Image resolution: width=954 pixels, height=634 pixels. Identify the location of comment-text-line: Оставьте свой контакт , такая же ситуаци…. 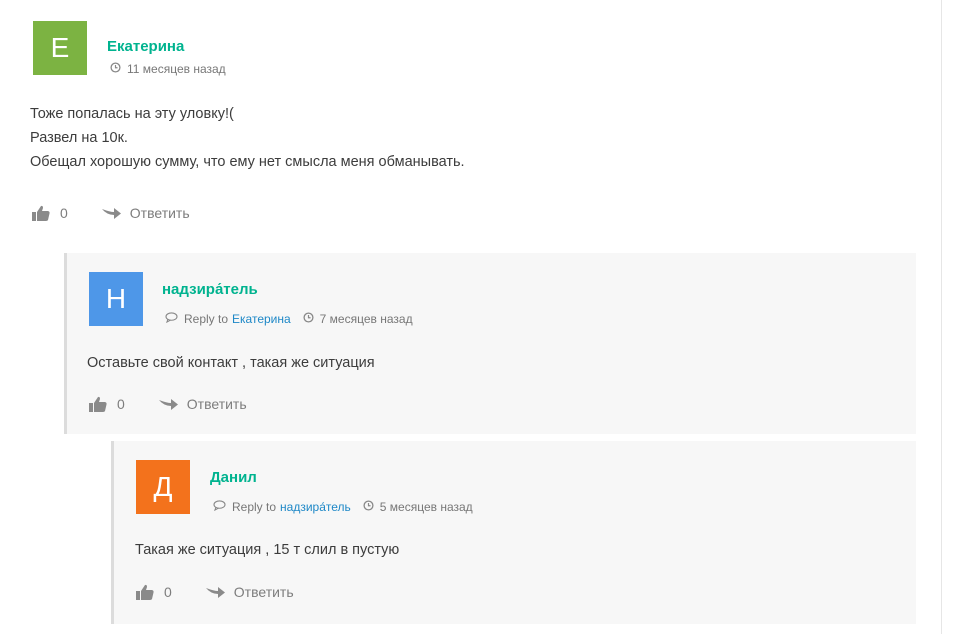
(231, 363).